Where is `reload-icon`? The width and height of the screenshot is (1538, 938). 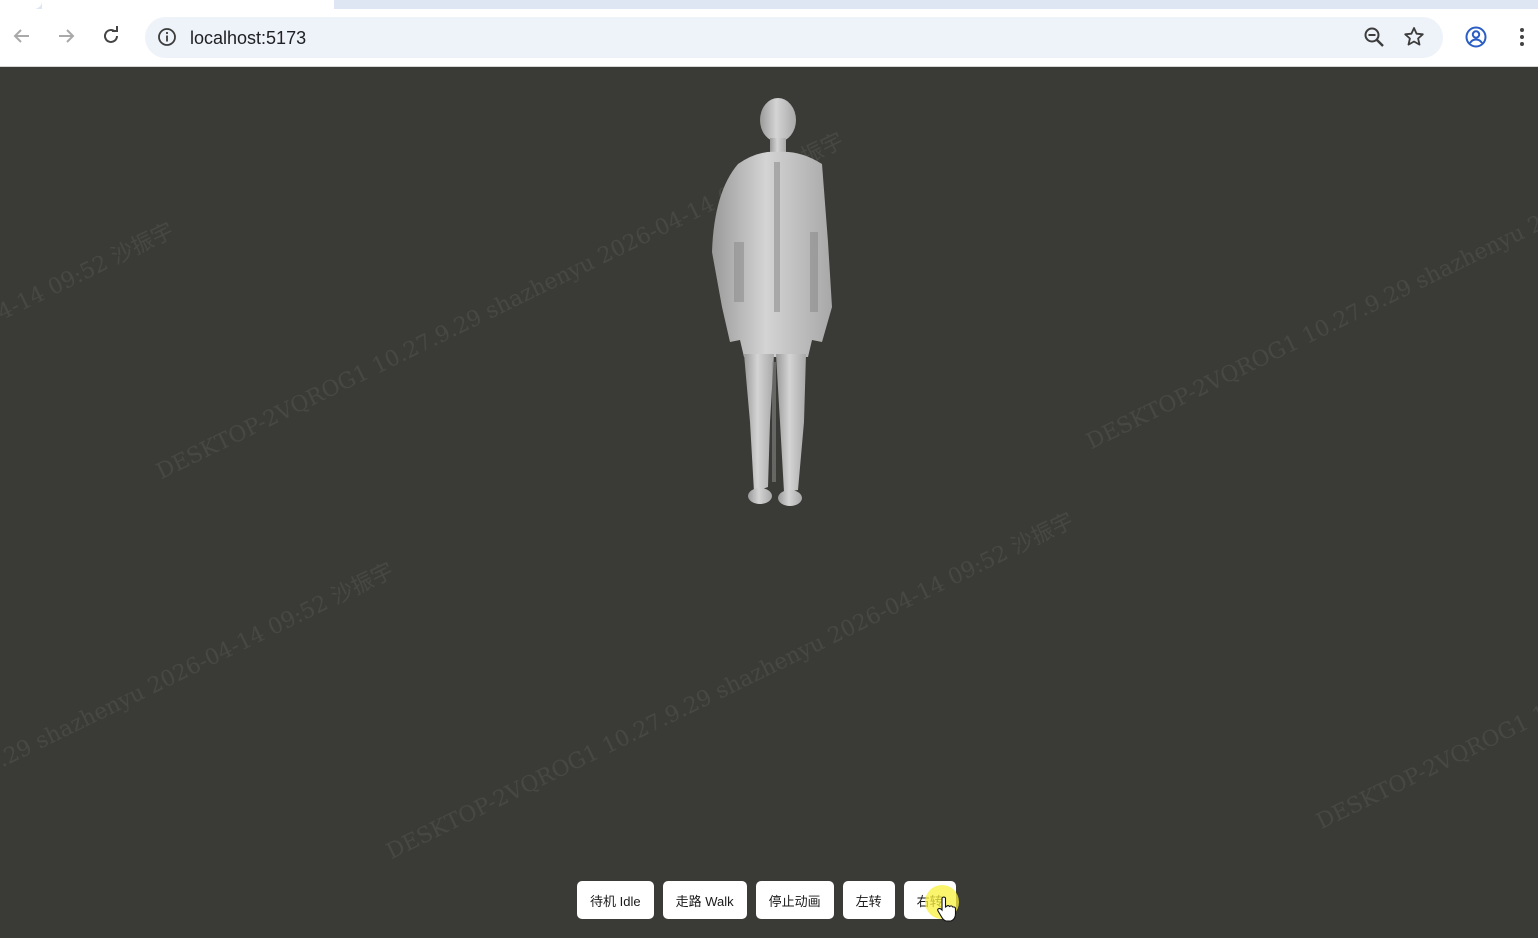 reload-icon is located at coordinates (111, 34).